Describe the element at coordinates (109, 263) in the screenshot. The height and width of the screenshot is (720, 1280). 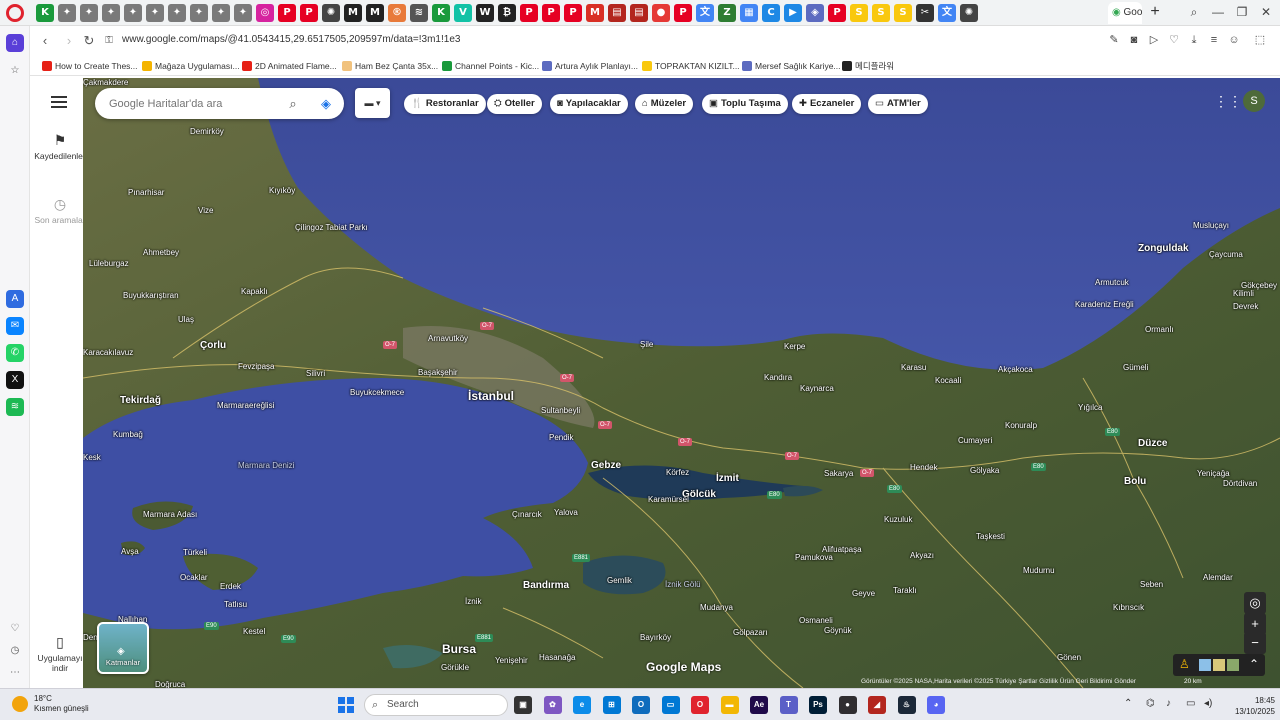
I see `place-label: Lüleburgaz` at that location.